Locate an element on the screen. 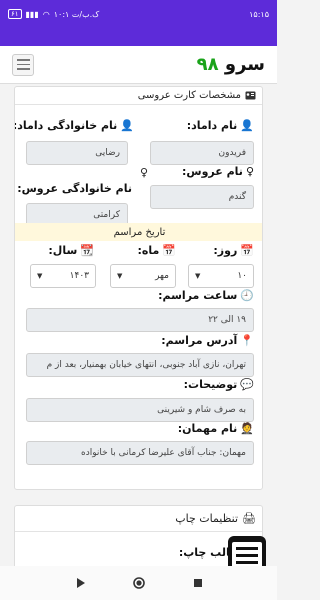 The width and height of the screenshot is (320, 600). print-icon: 🖨 is located at coordinates (249, 518).